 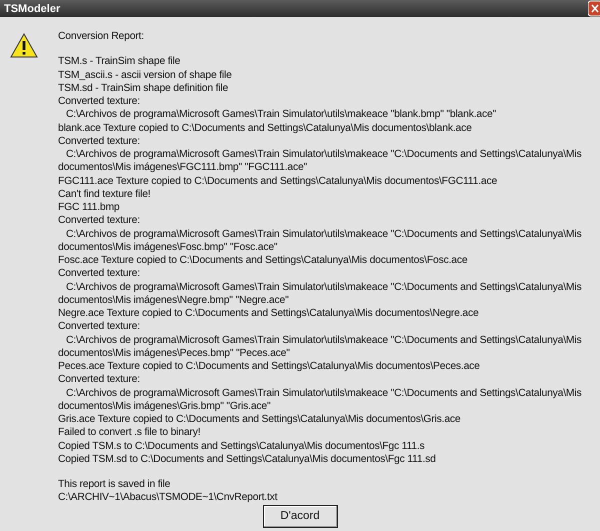 What do you see at coordinates (183, 167) in the screenshot?
I see `report-line: documentos\Mis imágenes\FGC111.bmp" "FGC111.ace"` at bounding box center [183, 167].